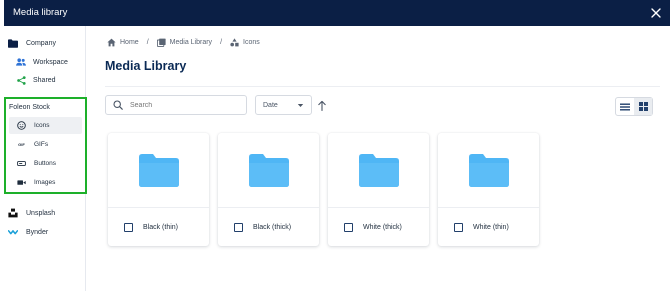 The width and height of the screenshot is (670, 291). Describe the element at coordinates (118, 105) in the screenshot. I see `search-icon` at that location.